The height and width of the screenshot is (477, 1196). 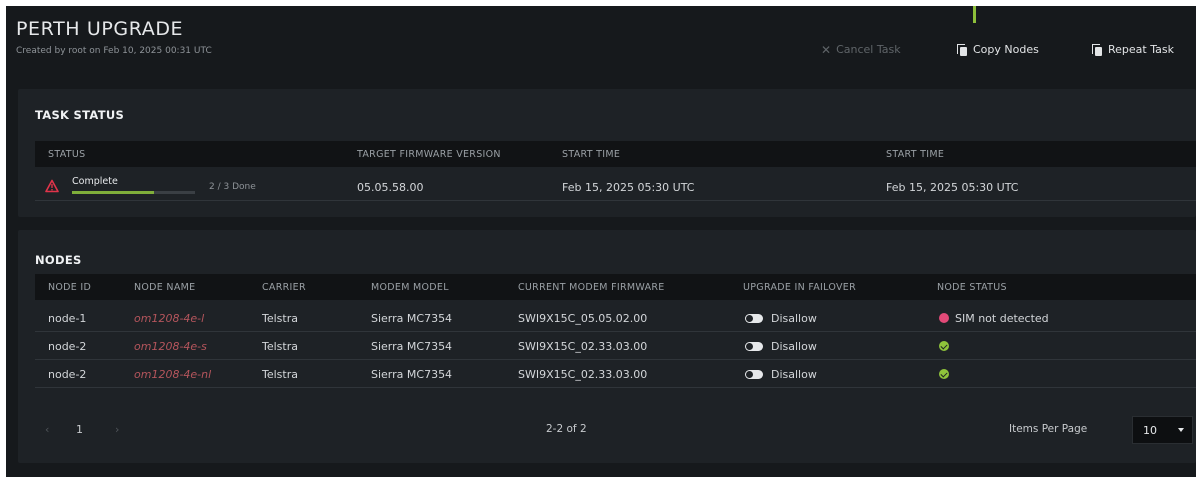 What do you see at coordinates (1006, 49) in the screenshot?
I see `copy-nodes-label: Copy Nodes` at bounding box center [1006, 49].